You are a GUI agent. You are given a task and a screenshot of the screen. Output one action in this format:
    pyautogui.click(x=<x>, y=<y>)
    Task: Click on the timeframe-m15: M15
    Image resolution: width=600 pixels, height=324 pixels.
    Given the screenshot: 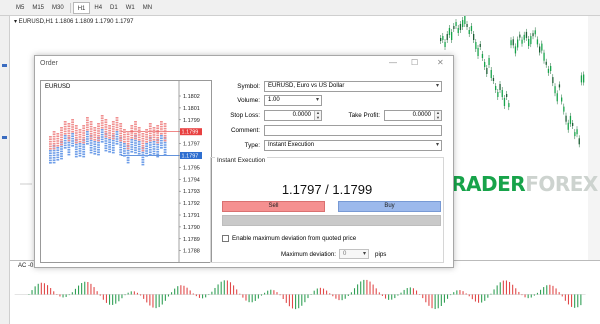 What is the action you would take?
    pyautogui.click(x=38, y=8)
    